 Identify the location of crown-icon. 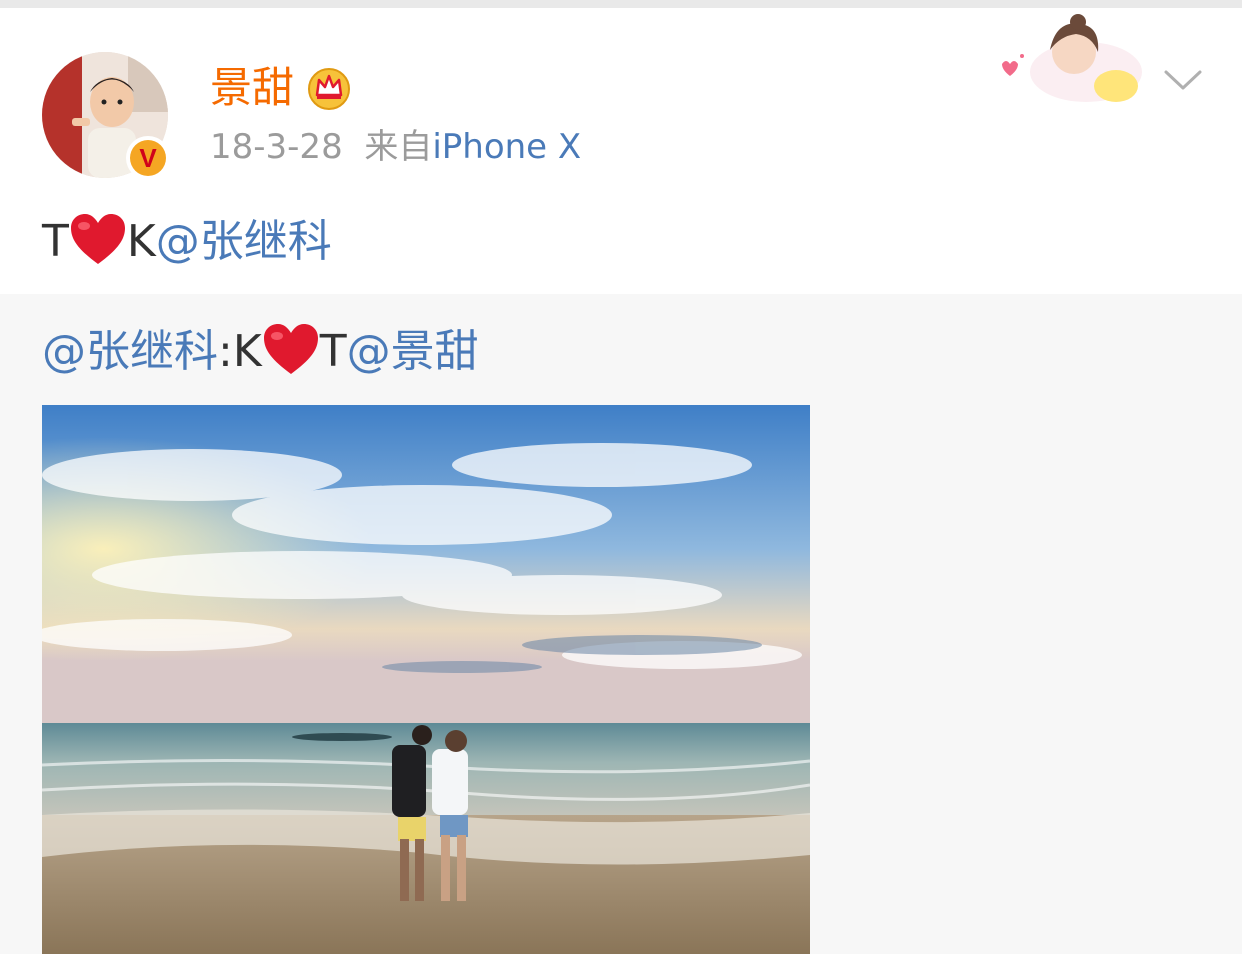
(329, 87).